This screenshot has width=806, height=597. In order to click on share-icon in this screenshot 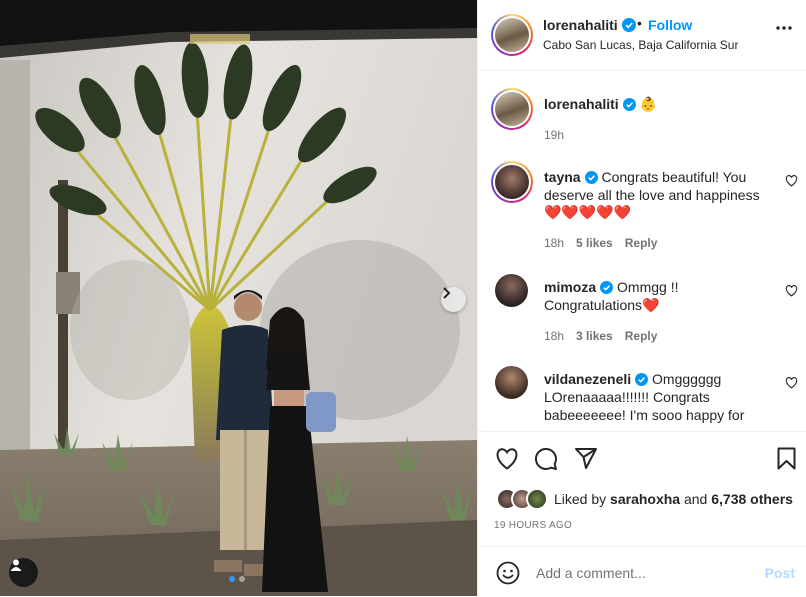, I will do `click(586, 458)`.